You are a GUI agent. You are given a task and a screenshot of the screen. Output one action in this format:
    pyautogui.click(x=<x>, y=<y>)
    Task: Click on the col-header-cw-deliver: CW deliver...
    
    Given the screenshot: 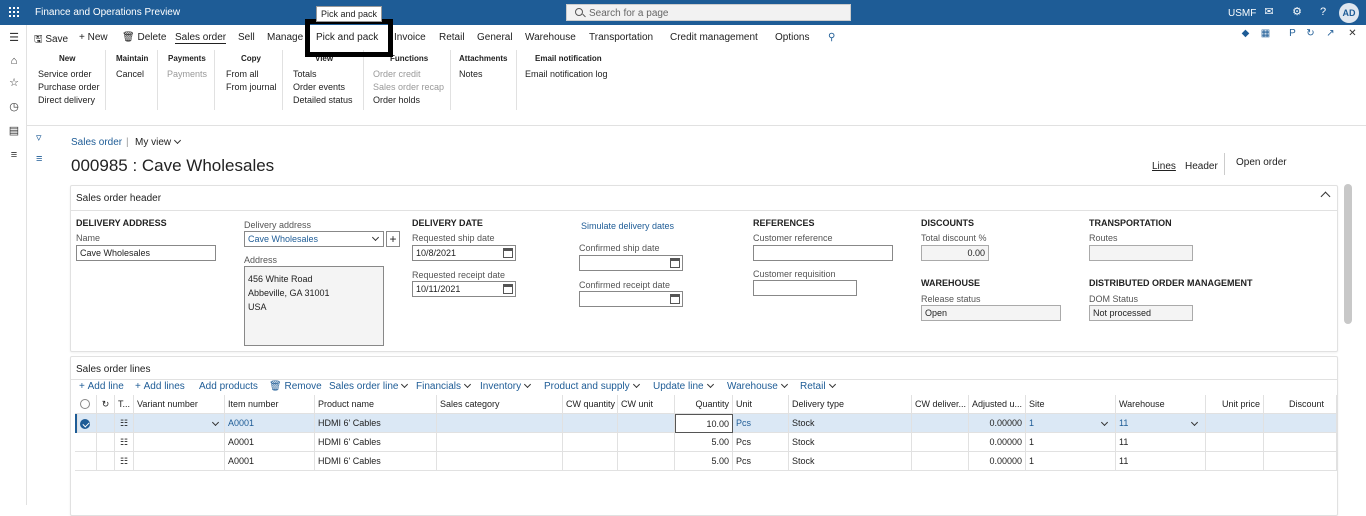 What is the action you would take?
    pyautogui.click(x=940, y=404)
    